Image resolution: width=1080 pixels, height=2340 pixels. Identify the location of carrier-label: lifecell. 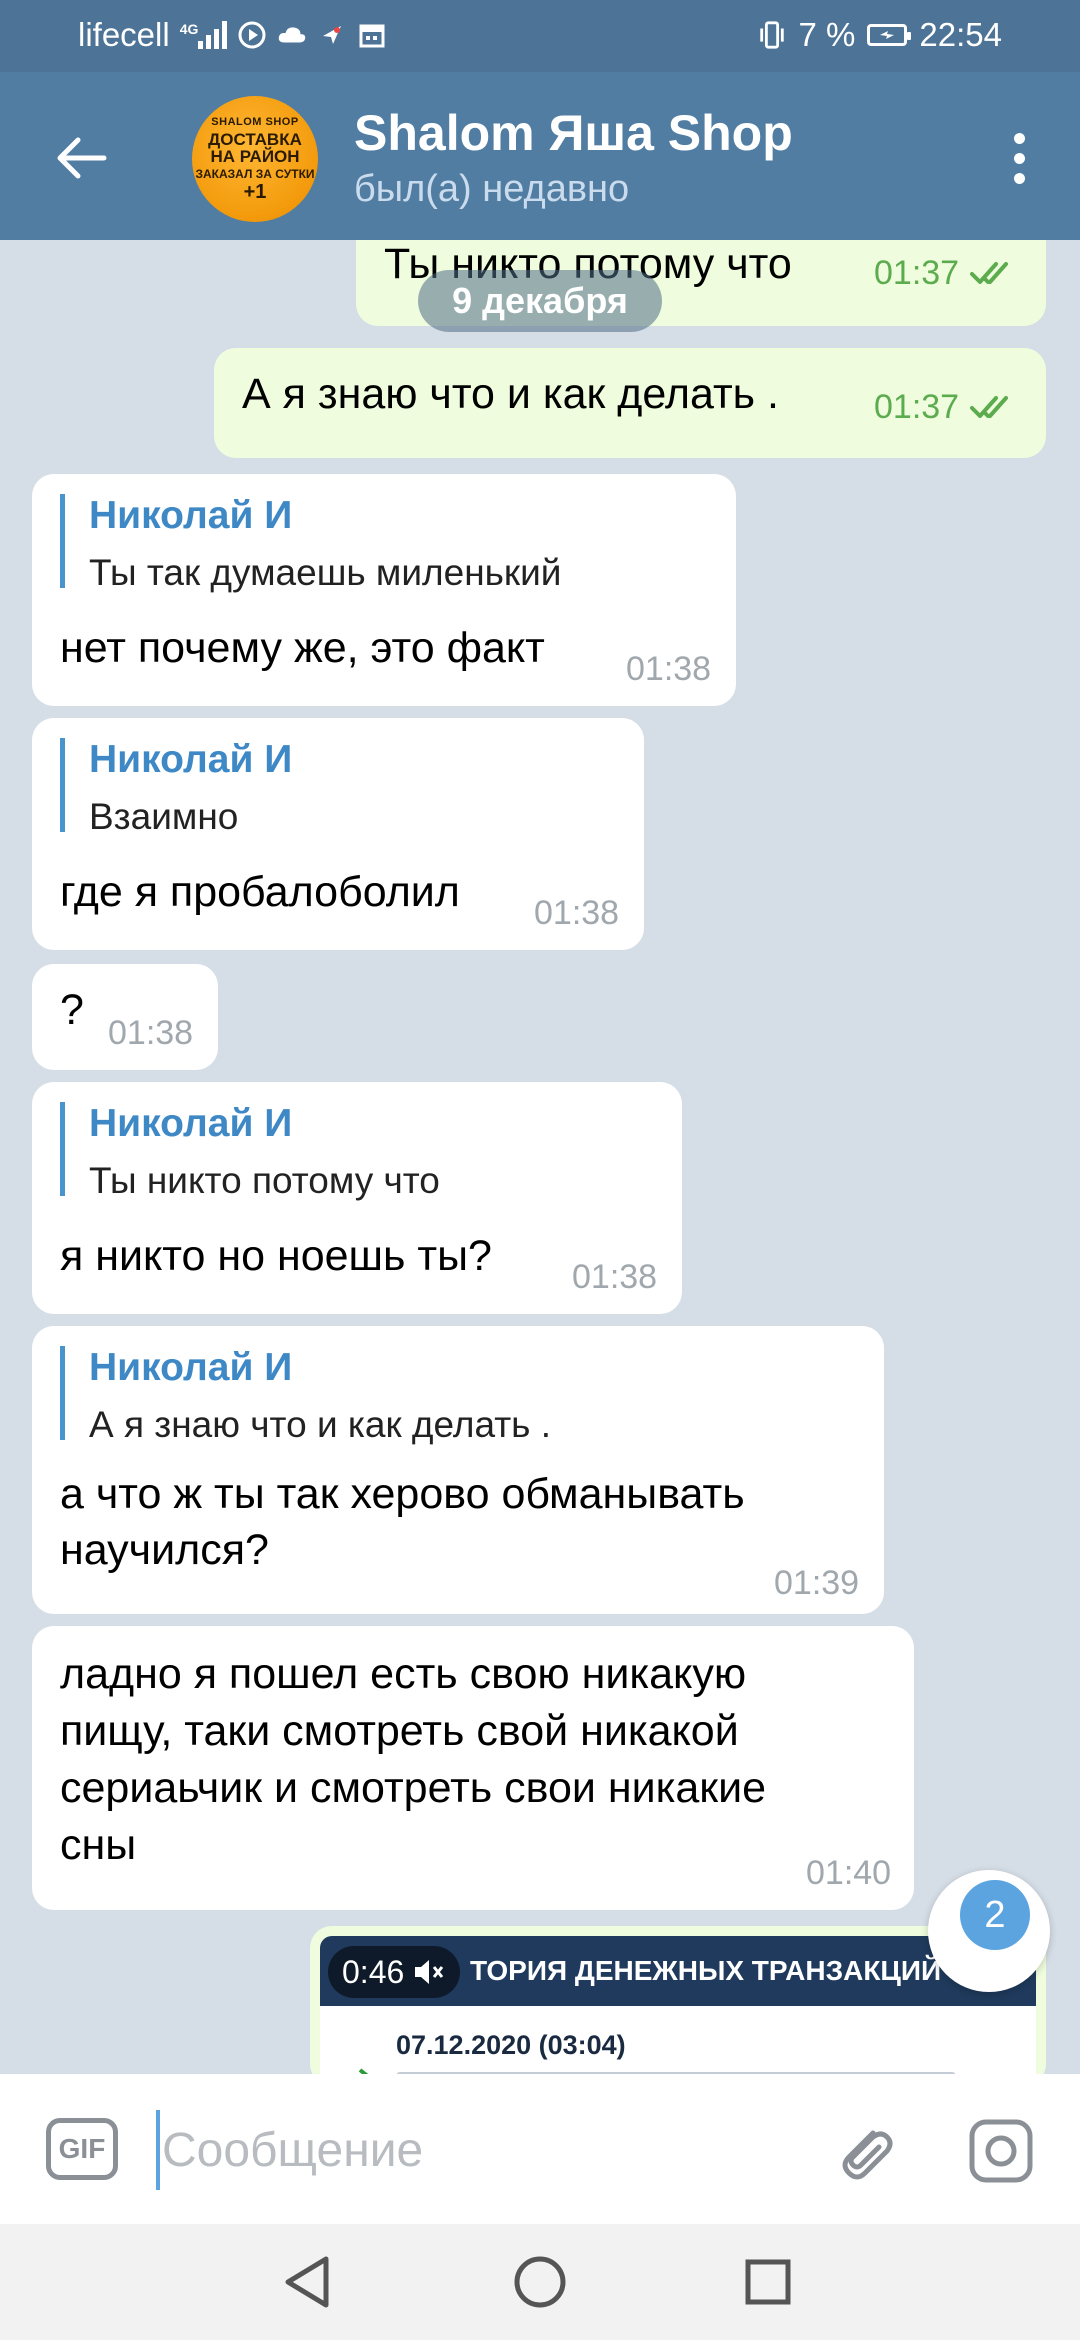
(124, 34).